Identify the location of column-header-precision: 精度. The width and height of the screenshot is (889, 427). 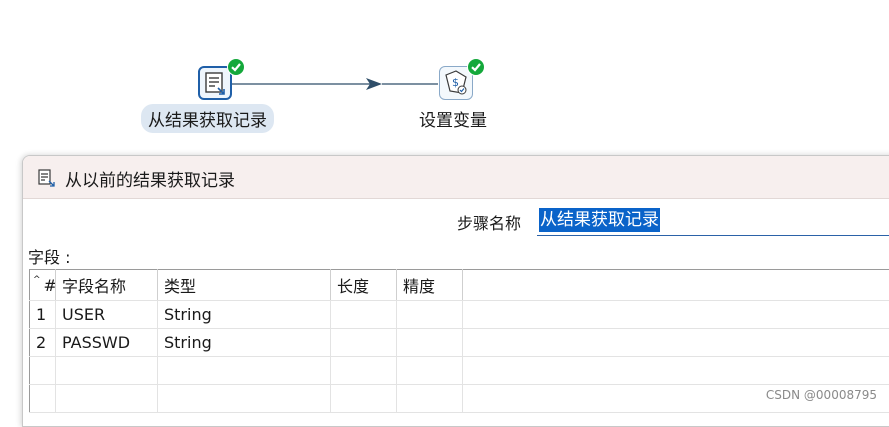
(430, 285).